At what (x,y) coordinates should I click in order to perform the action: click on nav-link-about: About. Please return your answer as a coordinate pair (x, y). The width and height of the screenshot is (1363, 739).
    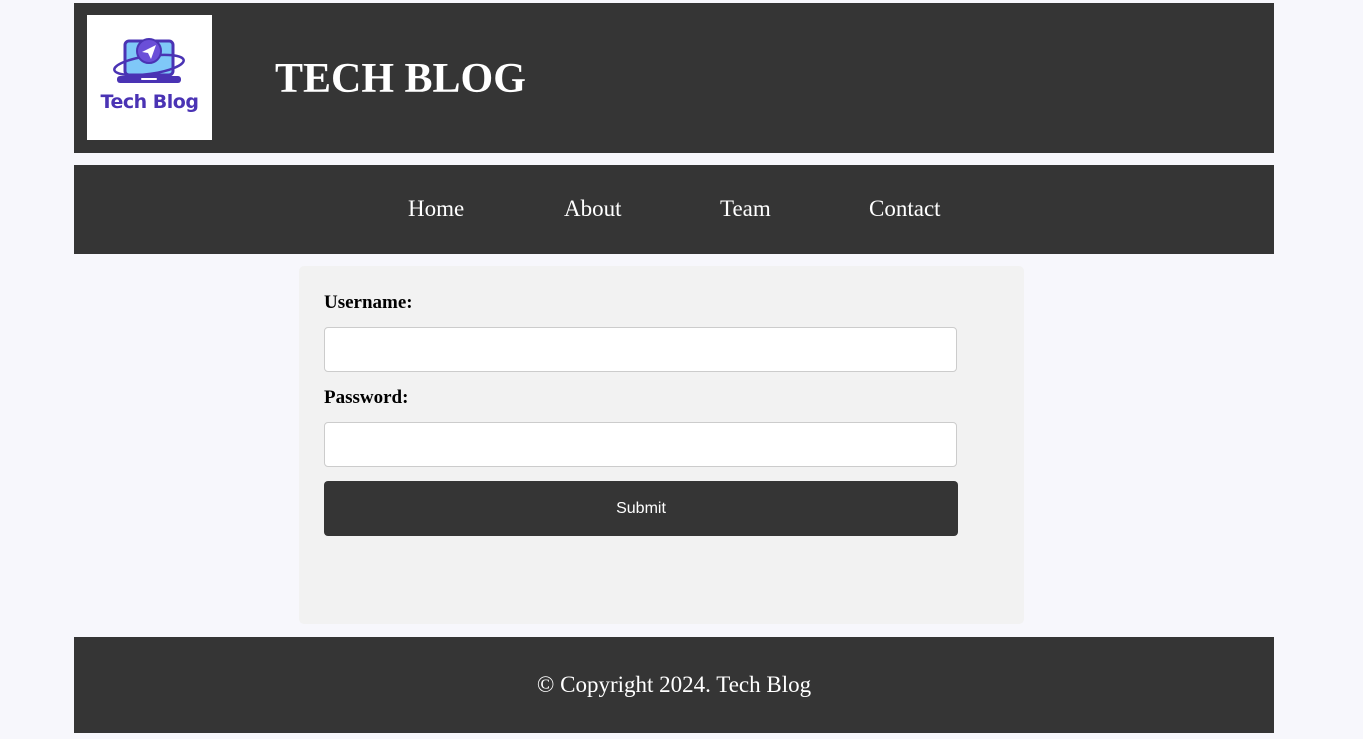
    Looking at the image, I should click on (593, 209).